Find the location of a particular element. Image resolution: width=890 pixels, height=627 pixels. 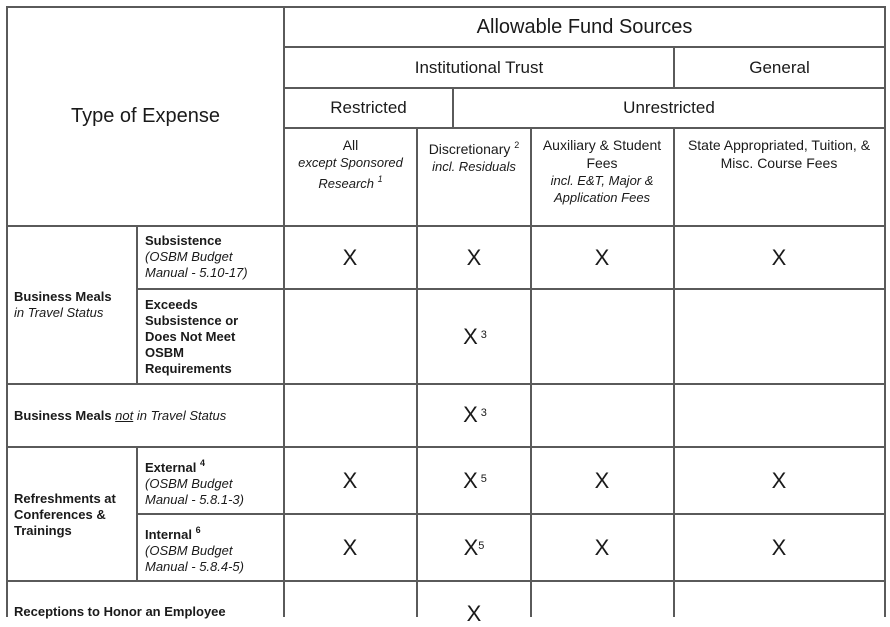

table-border-right is located at coordinates (885, 311).